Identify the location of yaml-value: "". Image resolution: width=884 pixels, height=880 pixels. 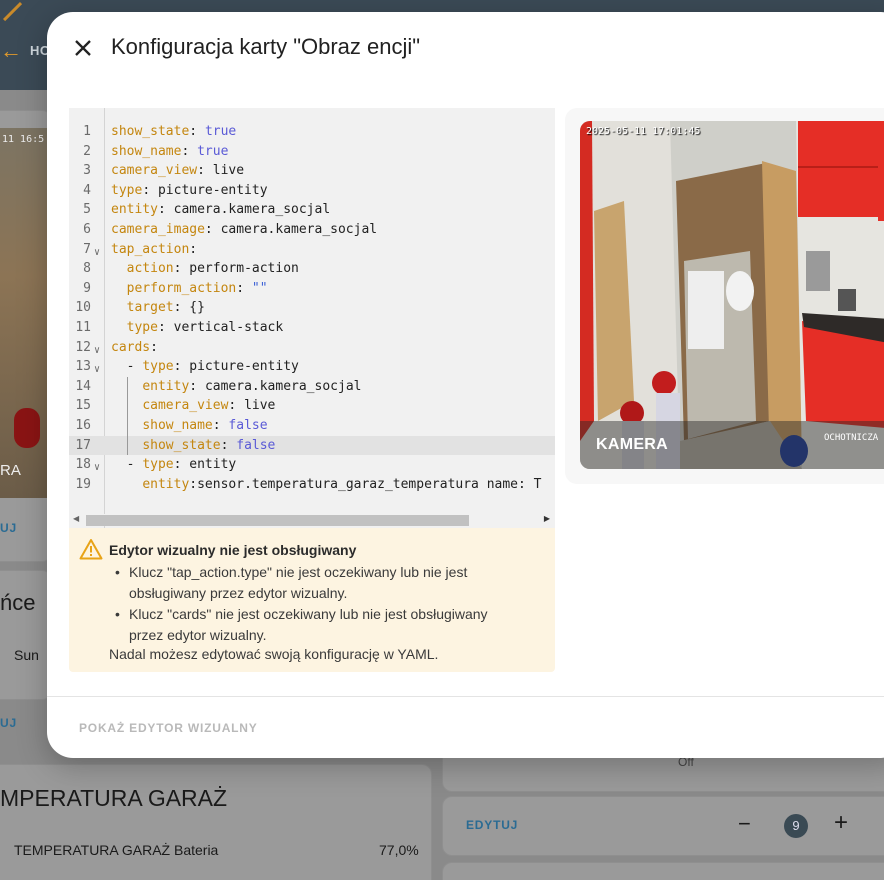
(259, 288).